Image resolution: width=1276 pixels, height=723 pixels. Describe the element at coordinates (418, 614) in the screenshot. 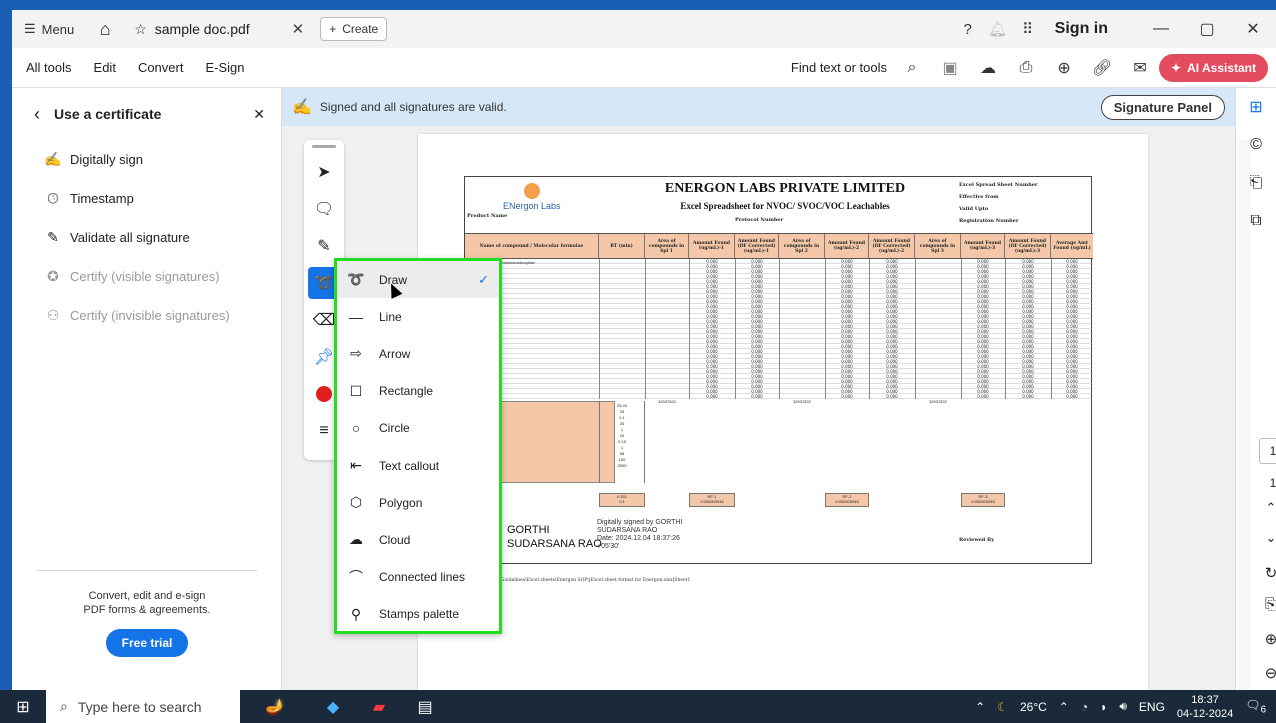

I see `menu-item-stamps-palette: ⚲ Stamps palette` at that location.